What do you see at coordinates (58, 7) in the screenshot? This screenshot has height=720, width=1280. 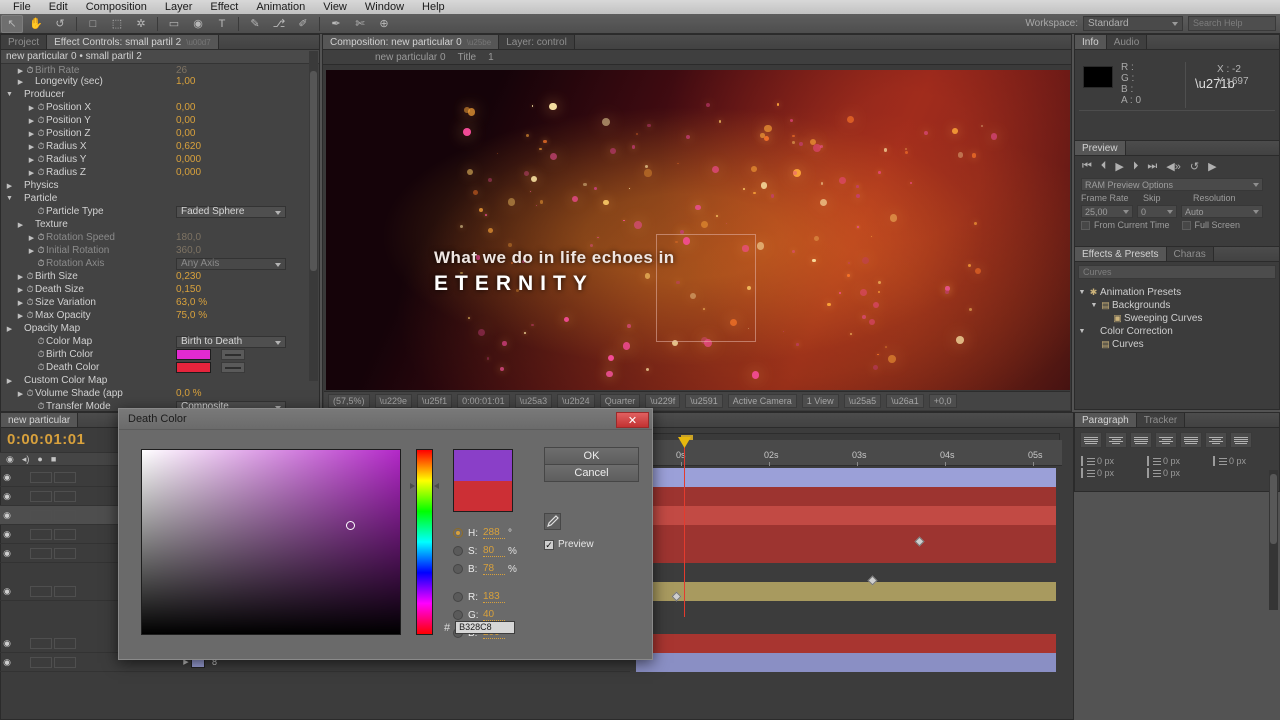 I see `menu-item-edit: Edit` at bounding box center [58, 7].